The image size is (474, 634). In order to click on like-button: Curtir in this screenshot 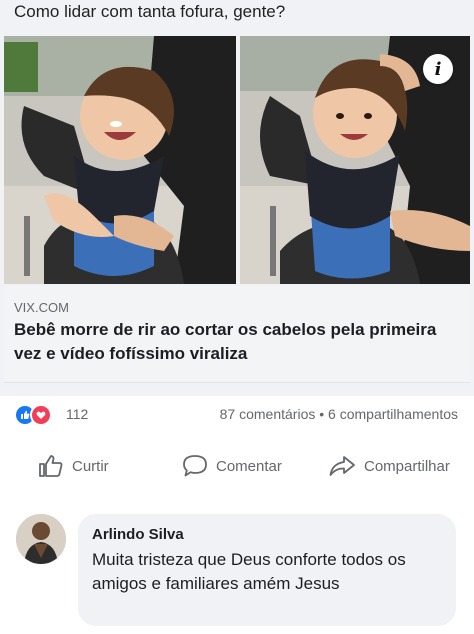, I will do `click(73, 466)`.